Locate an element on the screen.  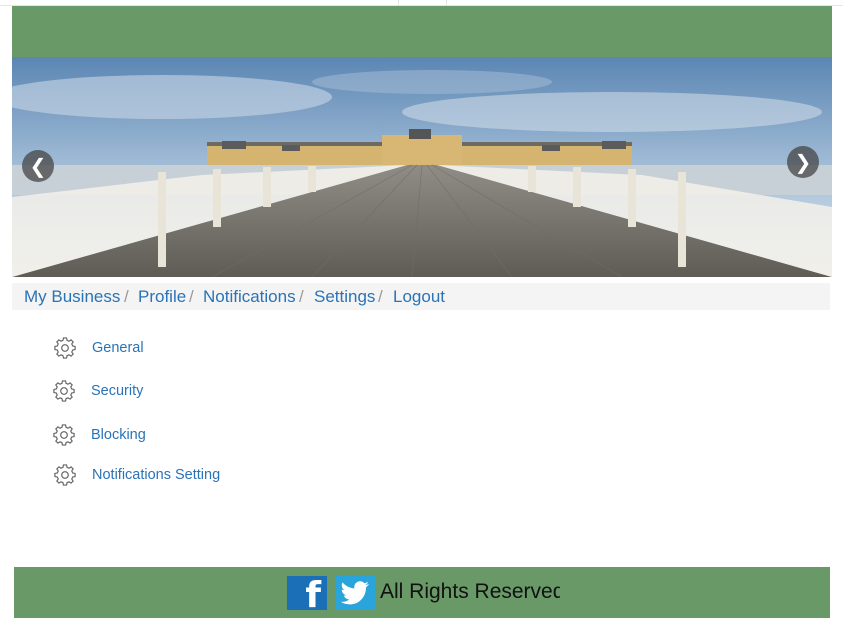
settings-item-label: Blocking is located at coordinates (118, 435).